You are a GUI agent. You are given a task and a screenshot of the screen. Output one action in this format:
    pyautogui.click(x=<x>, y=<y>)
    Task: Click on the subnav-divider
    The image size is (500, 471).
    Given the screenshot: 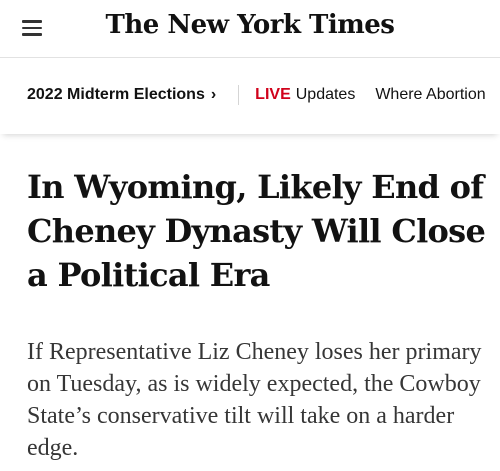 What is the action you would take?
    pyautogui.click(x=239, y=95)
    